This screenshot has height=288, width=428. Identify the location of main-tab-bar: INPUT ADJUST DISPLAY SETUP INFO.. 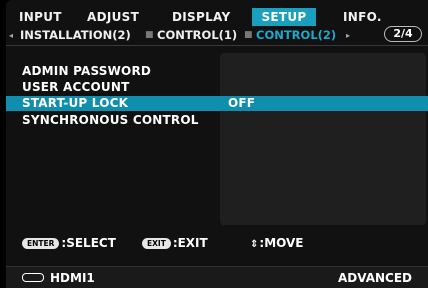
(217, 17).